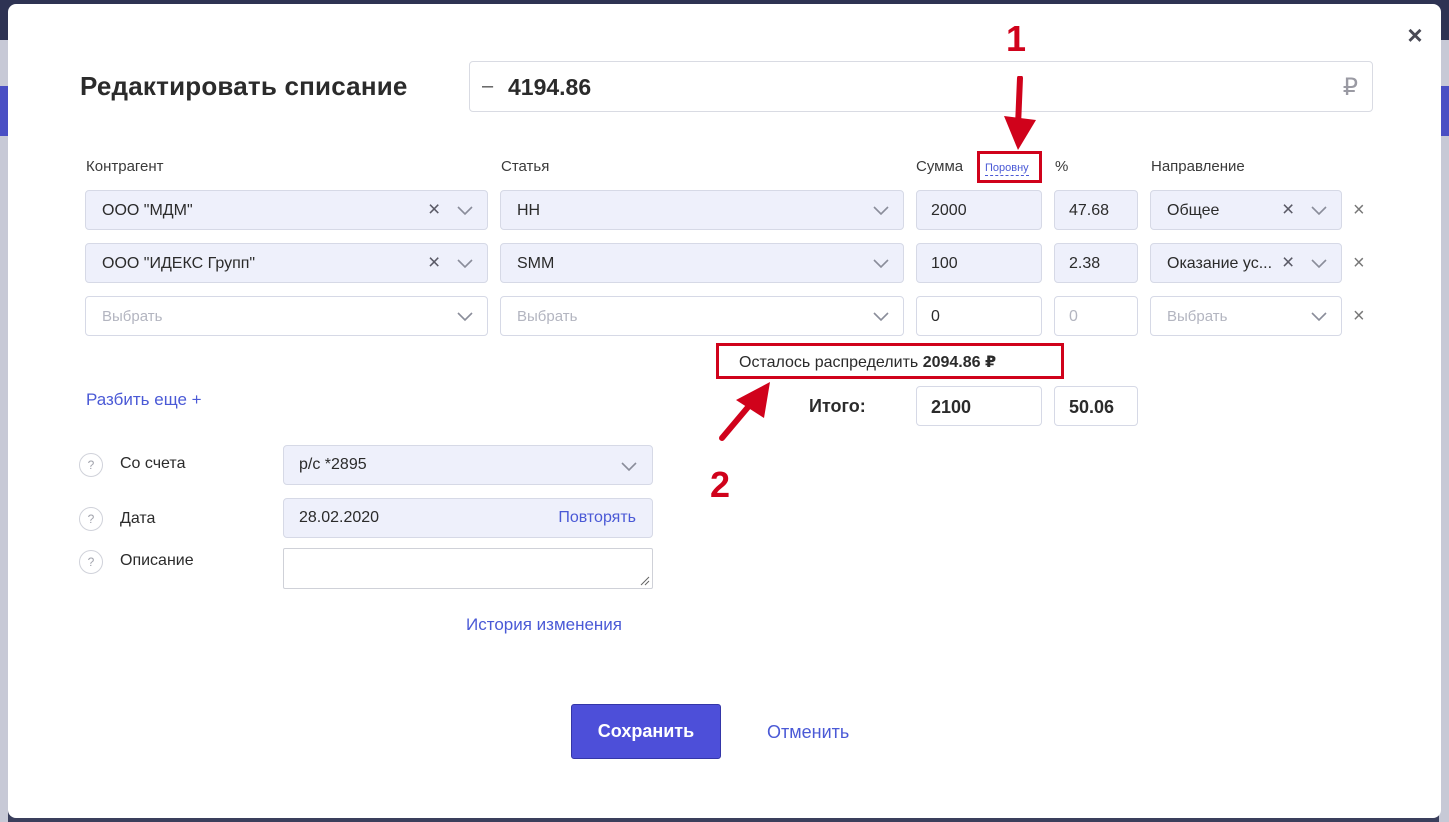 This screenshot has width=1449, height=822. What do you see at coordinates (4, 431) in the screenshot?
I see `background-left` at bounding box center [4, 431].